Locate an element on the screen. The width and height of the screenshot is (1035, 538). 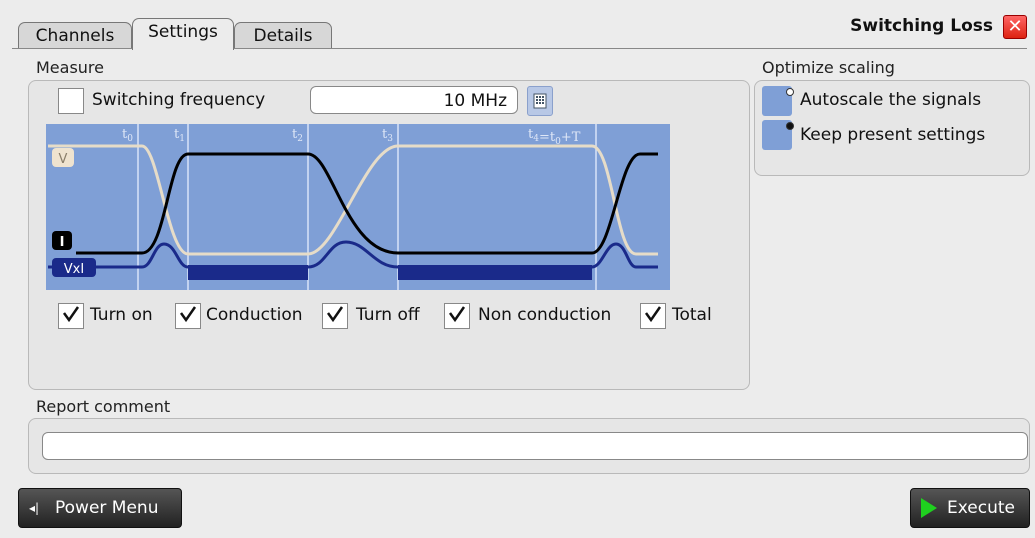
keypad-icon is located at coordinates (540, 101).